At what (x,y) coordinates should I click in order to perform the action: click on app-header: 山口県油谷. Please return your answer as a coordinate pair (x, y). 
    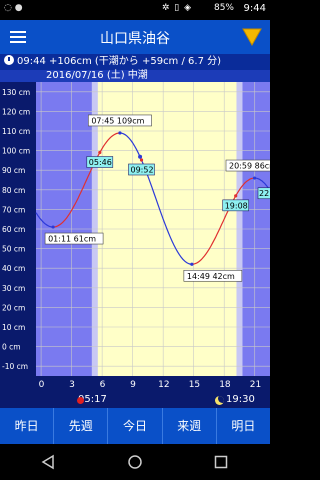
    Looking at the image, I should click on (135, 37).